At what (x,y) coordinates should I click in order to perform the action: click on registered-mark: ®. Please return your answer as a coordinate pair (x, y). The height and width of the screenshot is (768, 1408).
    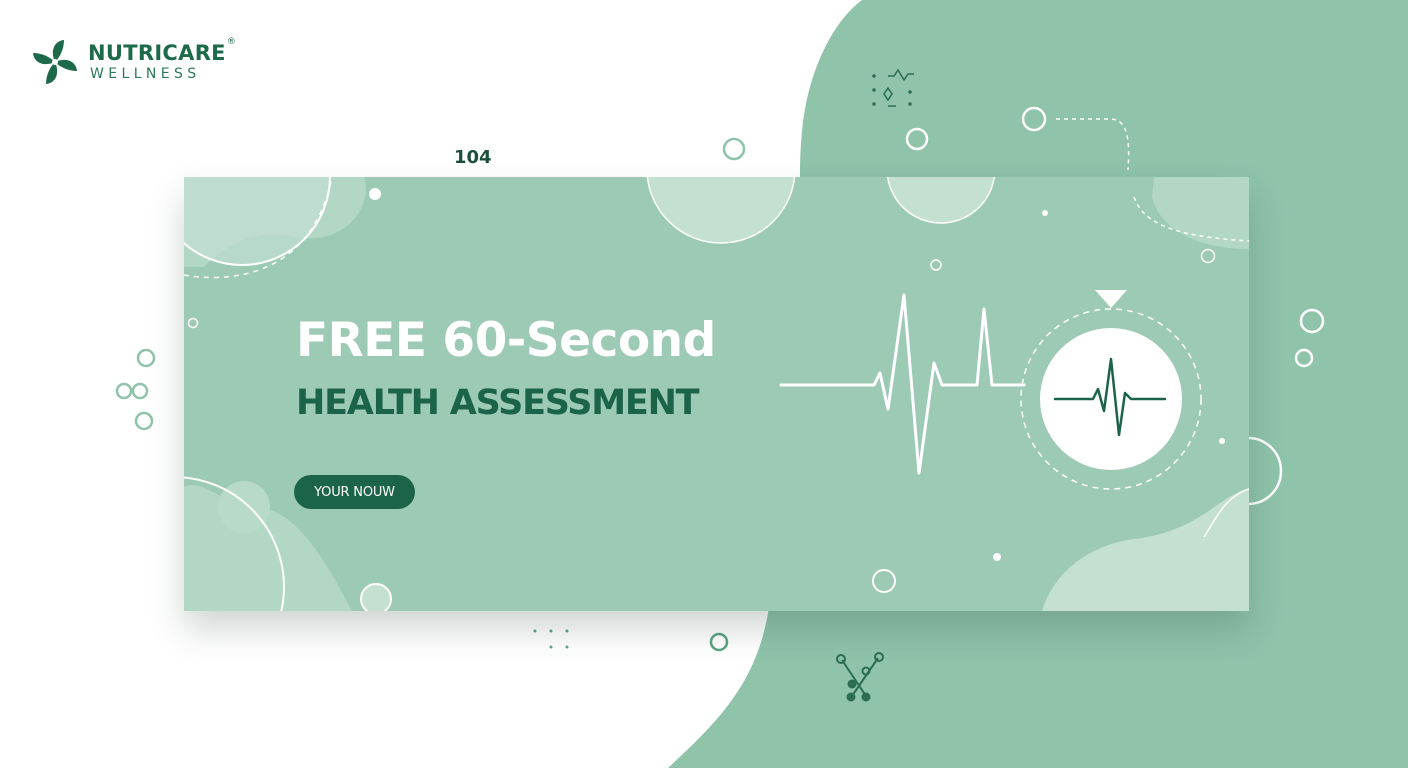
    Looking at the image, I should click on (231, 42).